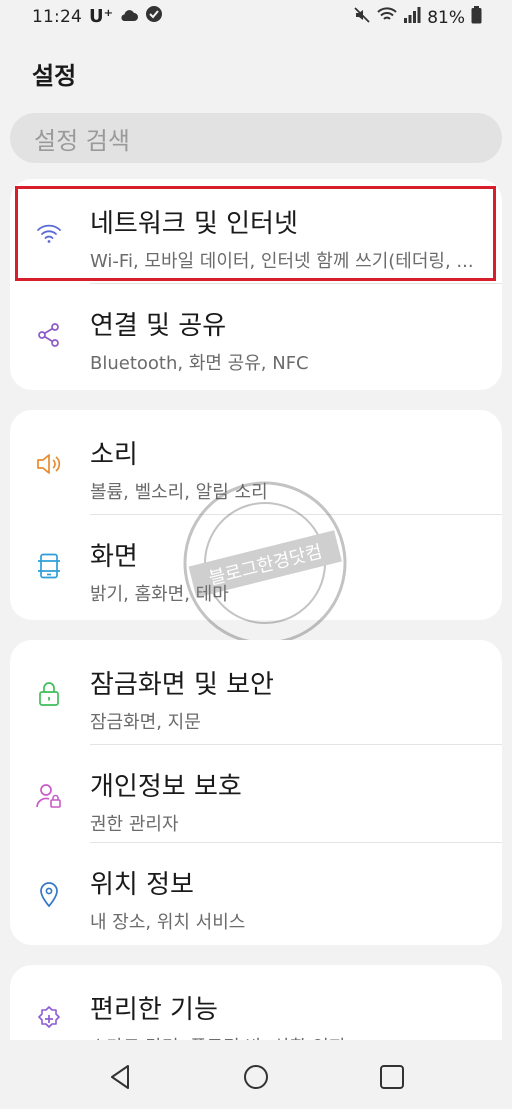  Describe the element at coordinates (49, 694) in the screenshot. I see `lock-icon` at that location.